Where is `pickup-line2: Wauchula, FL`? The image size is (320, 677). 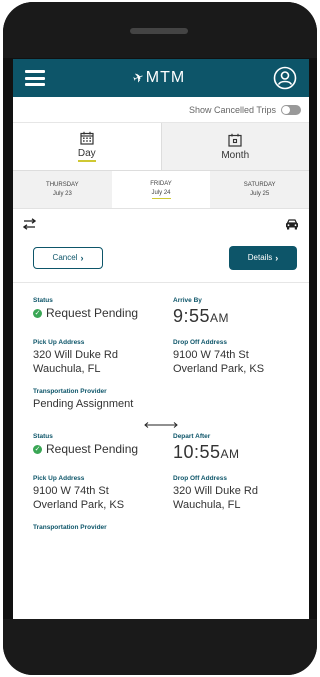
pickup-line2: Wauchula, FL is located at coordinates (67, 369).